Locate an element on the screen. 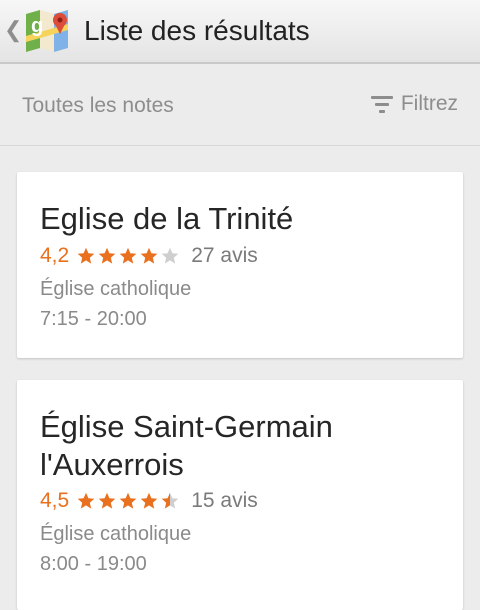 The image size is (480, 610). opening-hours: 8:00 - 19:00 is located at coordinates (93, 564).